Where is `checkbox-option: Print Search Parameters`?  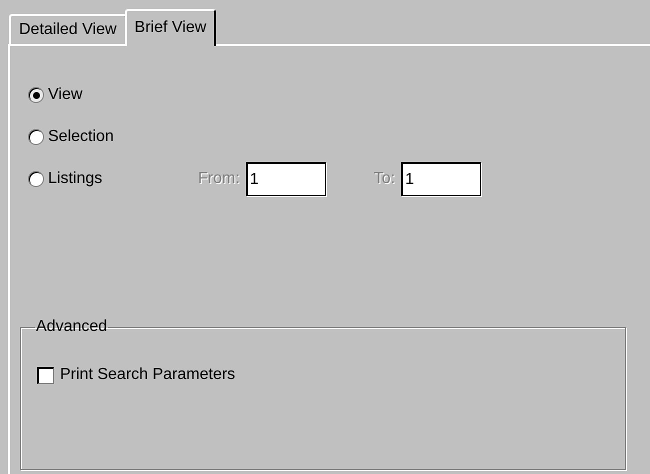
checkbox-option: Print Search Parameters is located at coordinates (136, 375).